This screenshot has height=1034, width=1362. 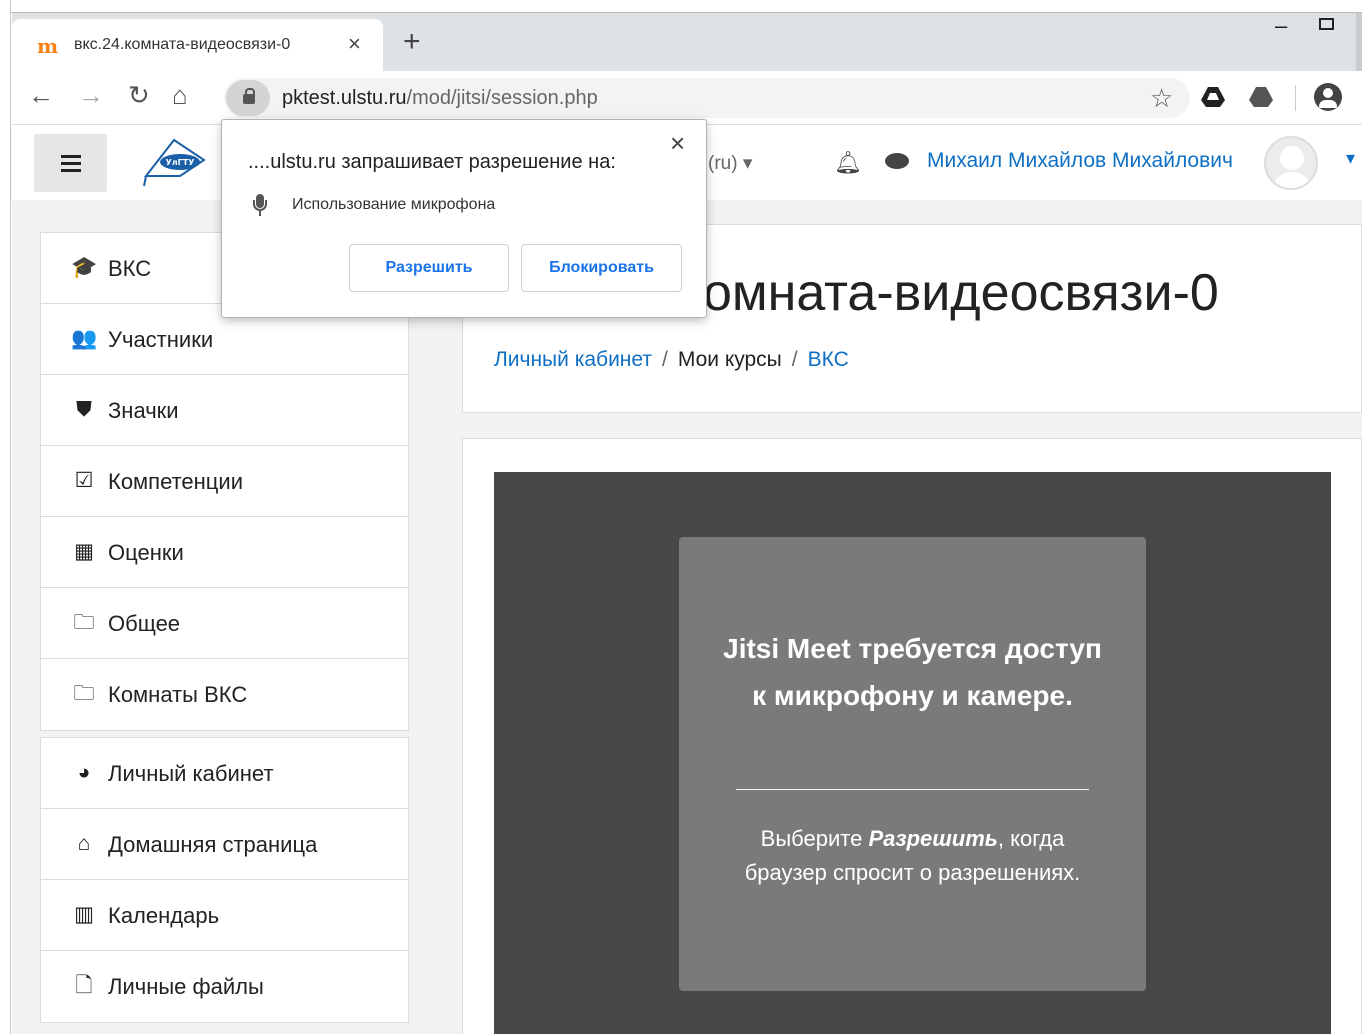 What do you see at coordinates (84, 338) in the screenshot?
I see `users-icon: 👥` at bounding box center [84, 338].